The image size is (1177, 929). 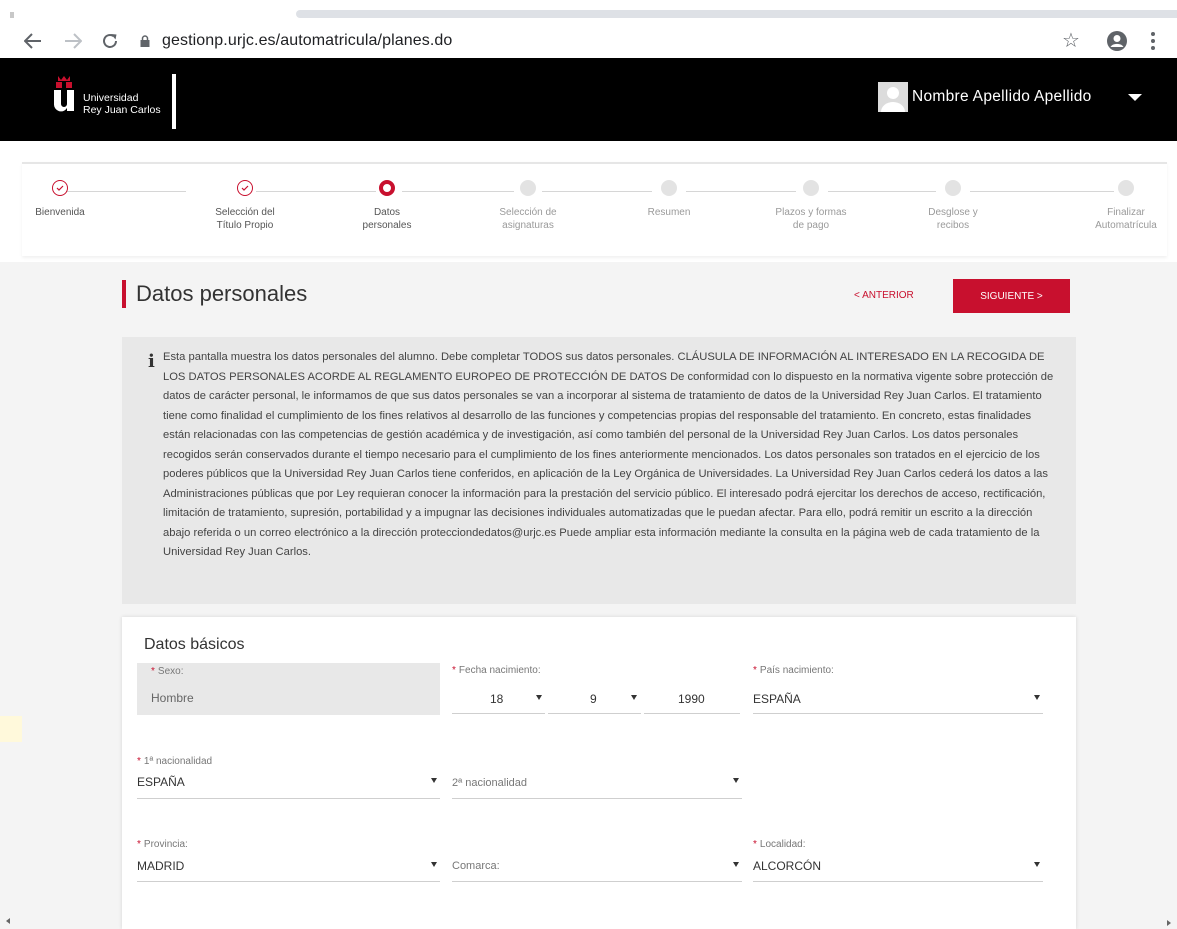 I want to click on nacionalidad2-select: 2ª nacionalidad, so click(x=597, y=783).